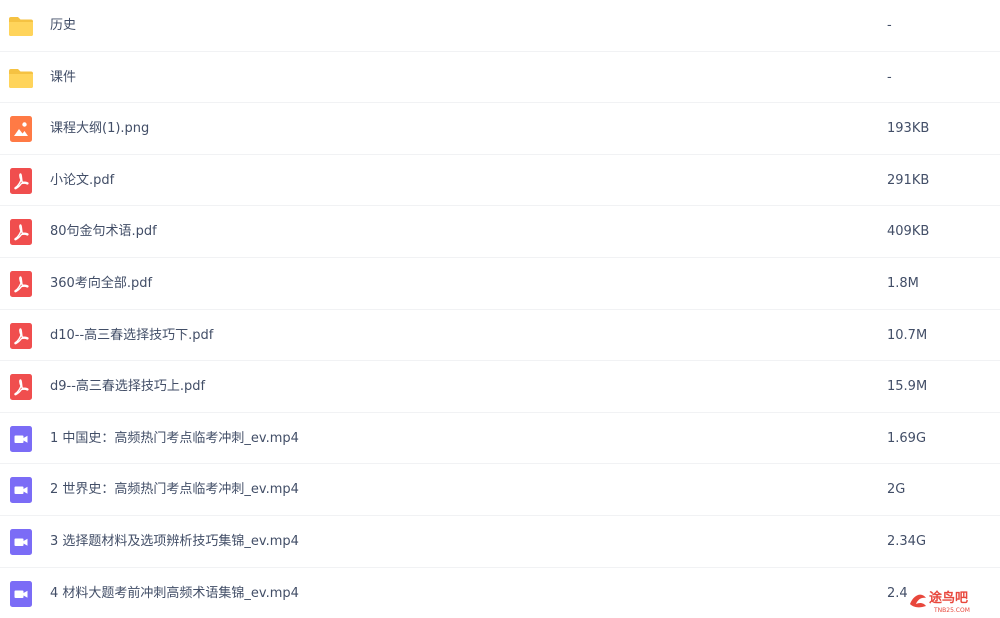 The image size is (1000, 618). What do you see at coordinates (500, 336) in the screenshot?
I see `file-row: d10--高三春选择技巧下.pdf 10.7M` at bounding box center [500, 336].